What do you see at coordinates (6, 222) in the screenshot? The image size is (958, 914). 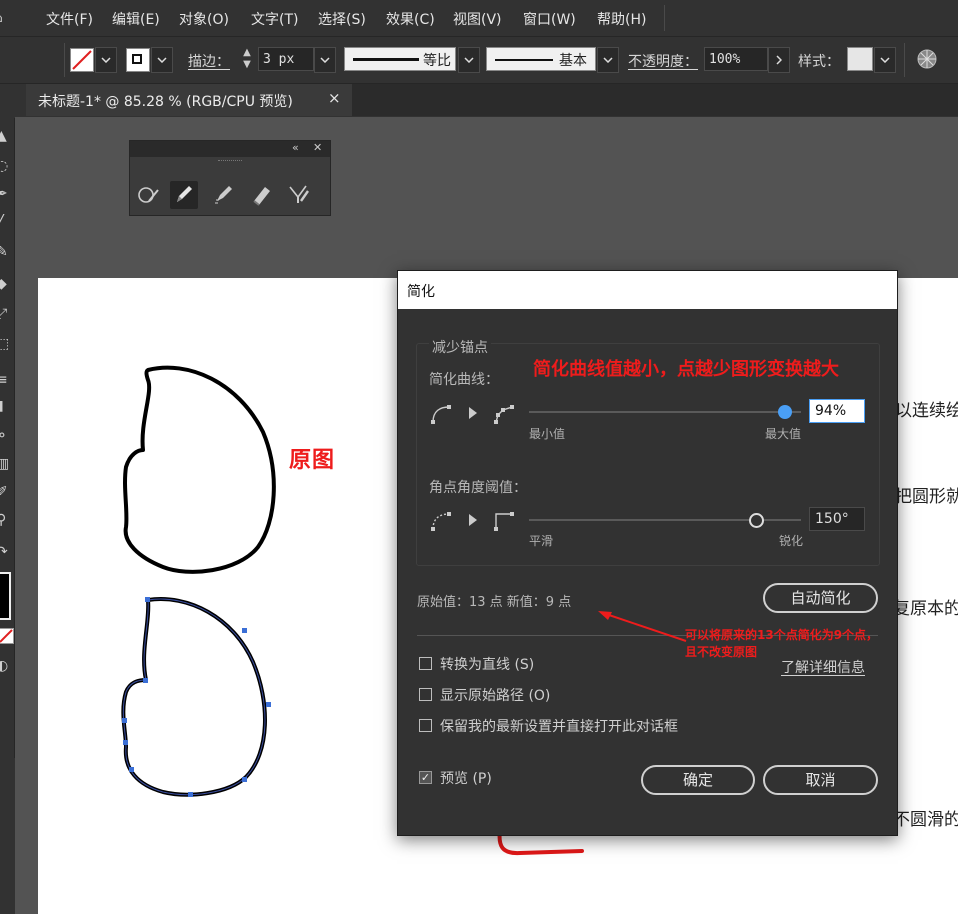 I see `line-tool-icon: ╱` at bounding box center [6, 222].